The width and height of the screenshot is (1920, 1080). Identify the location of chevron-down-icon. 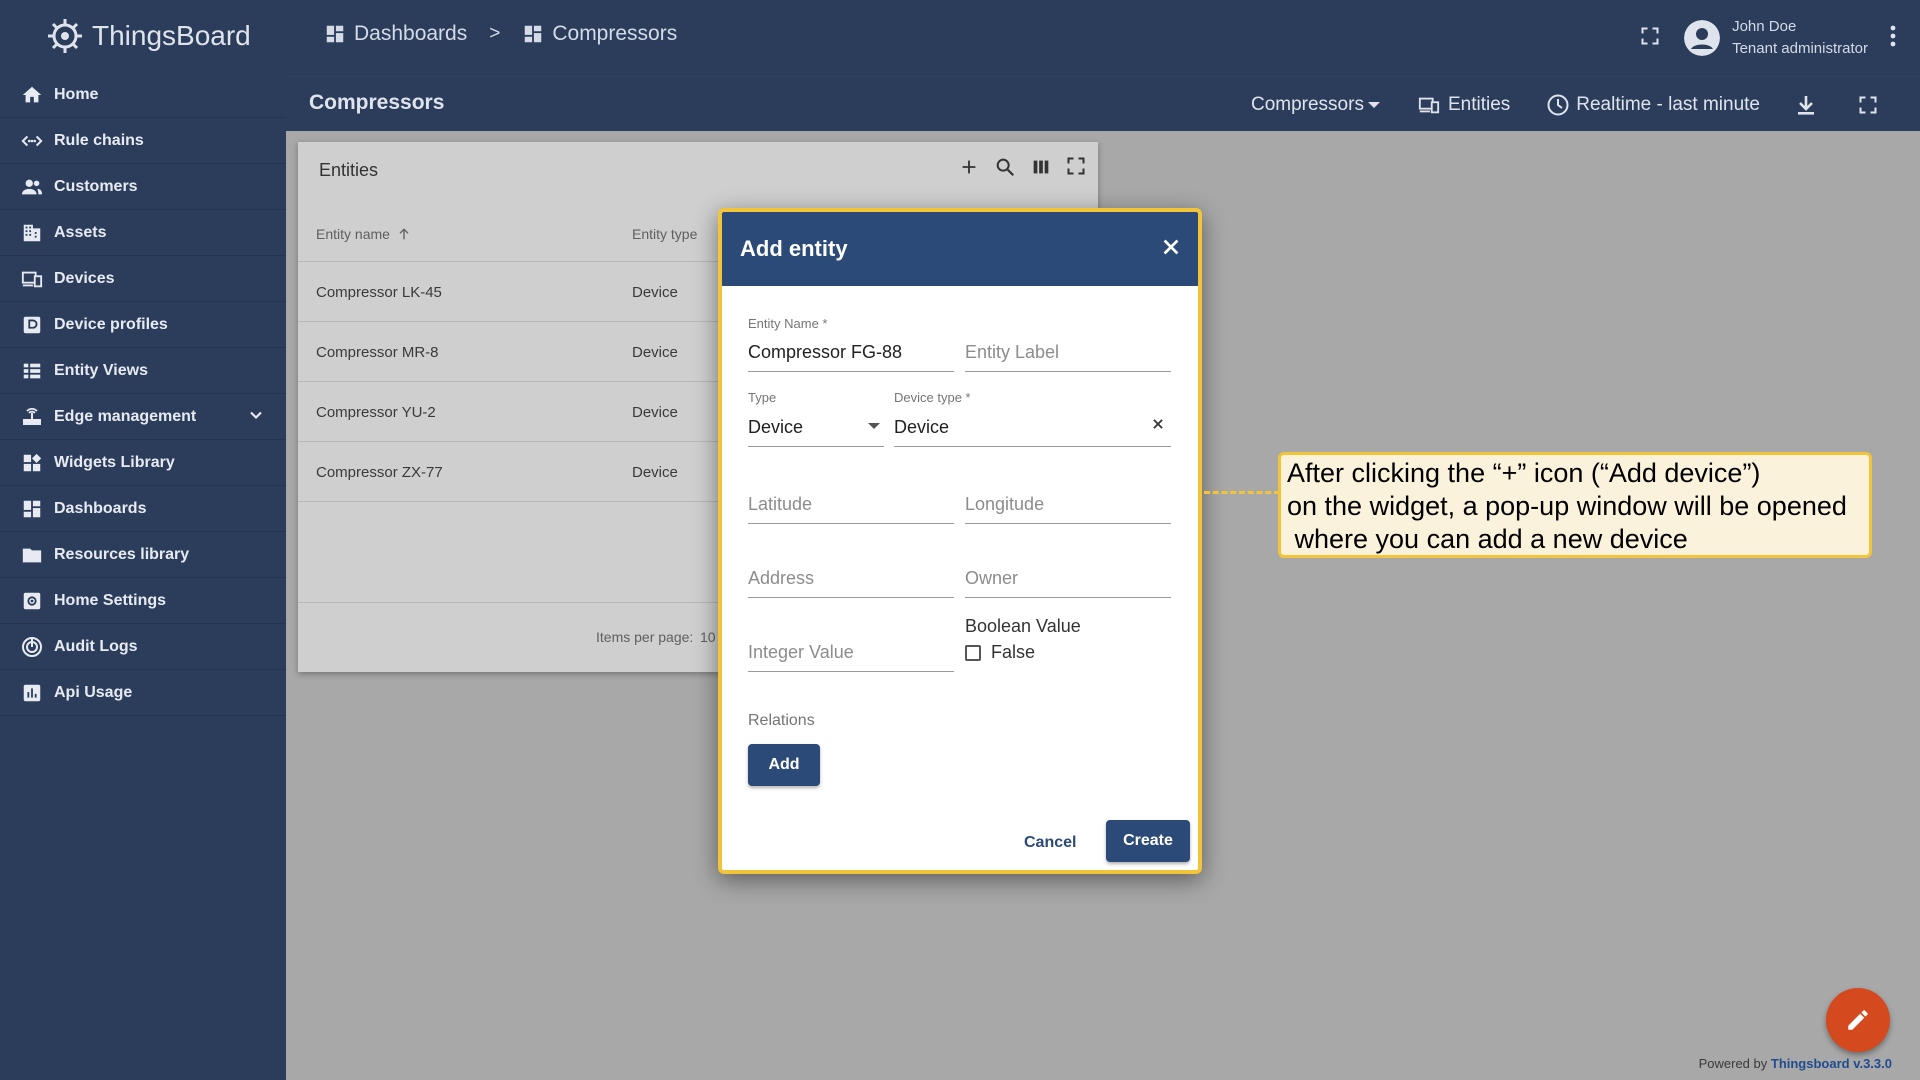
(256, 417).